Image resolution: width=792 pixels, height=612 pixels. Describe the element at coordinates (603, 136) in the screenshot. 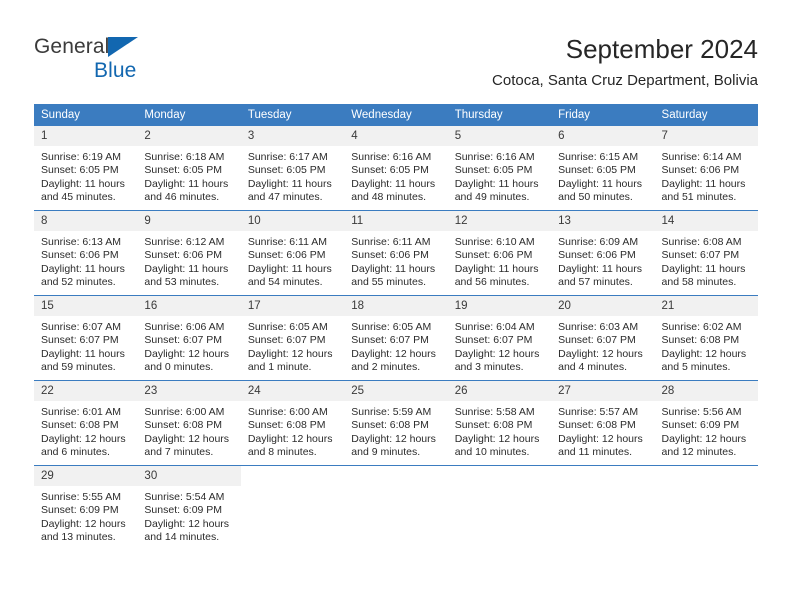

I see `day-number: 6` at that location.